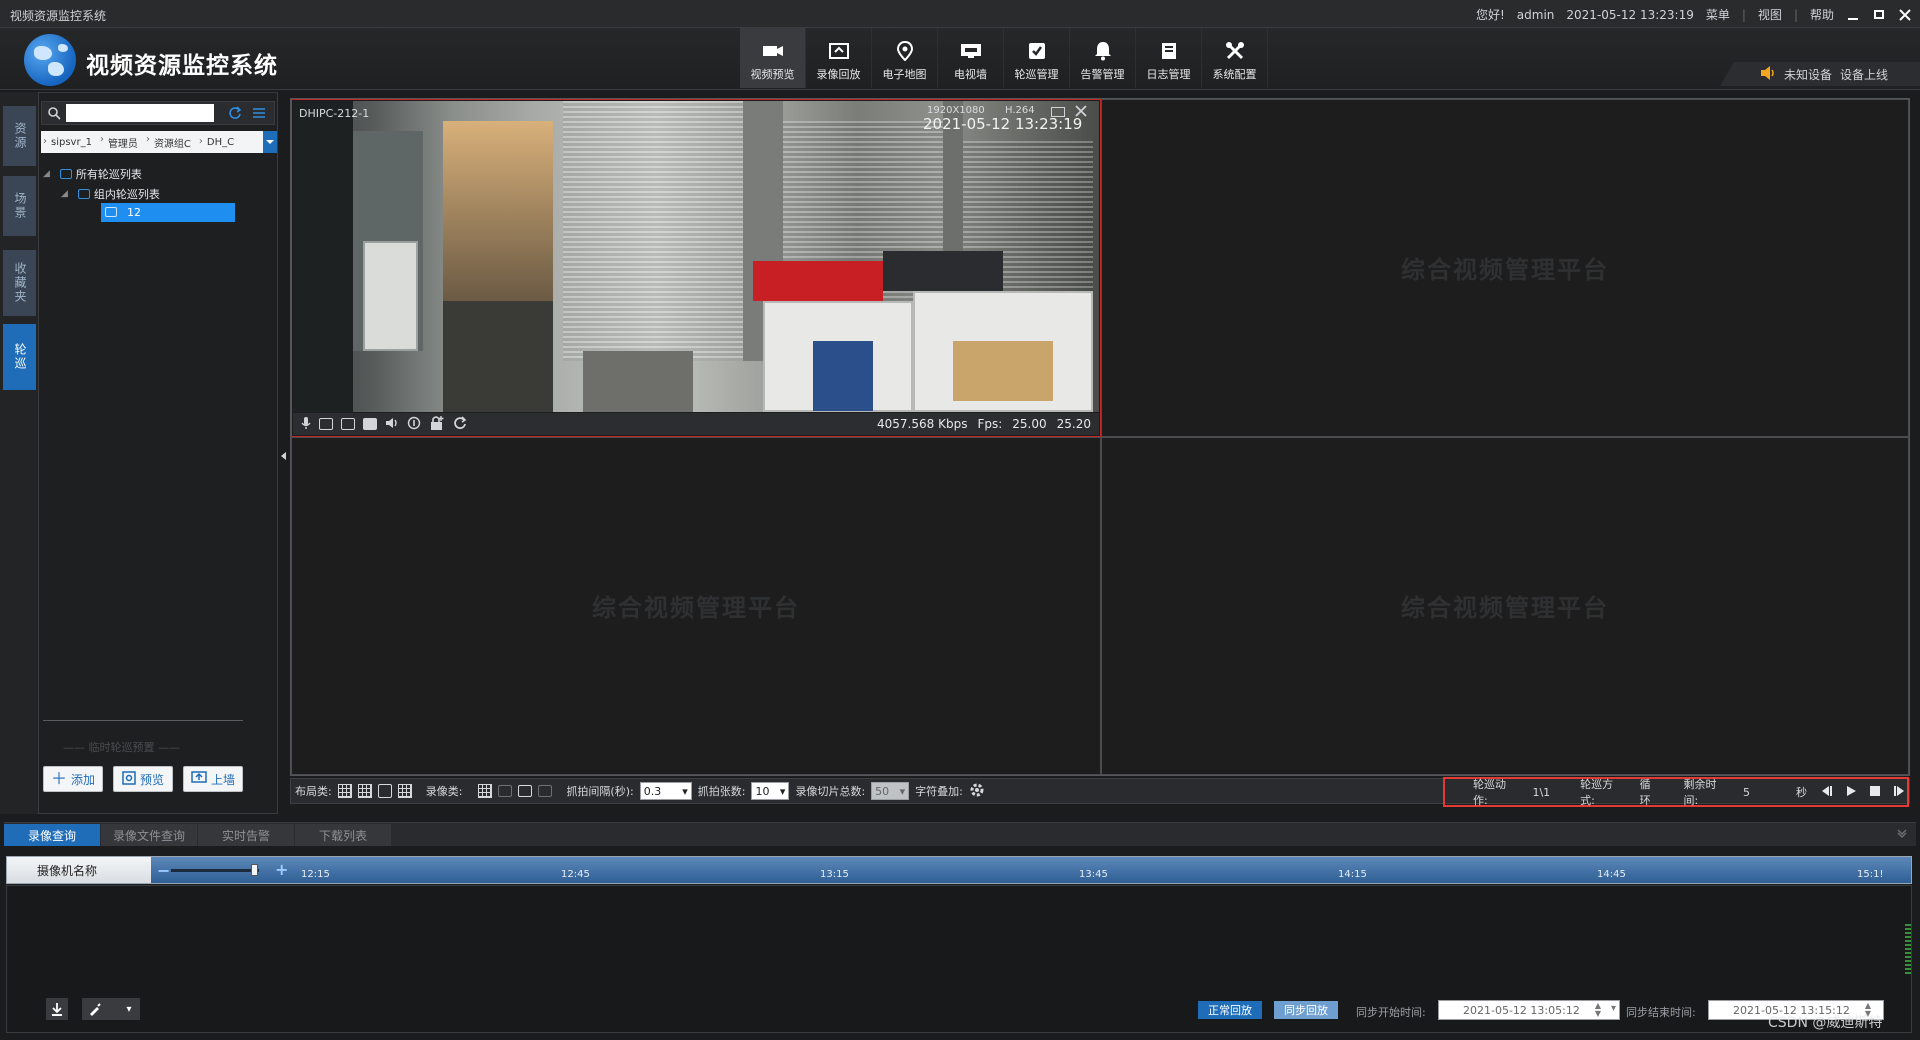 This screenshot has width=1920, height=1040. I want to click on video-toolbar: 4057.568 Kbps Fps: 25.00 25.20, so click(696, 424).